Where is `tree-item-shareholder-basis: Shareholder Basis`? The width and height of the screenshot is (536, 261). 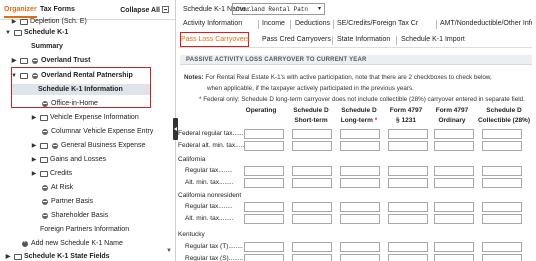
tree-item-shareholder-basis: Shareholder Basis is located at coordinates (74, 215).